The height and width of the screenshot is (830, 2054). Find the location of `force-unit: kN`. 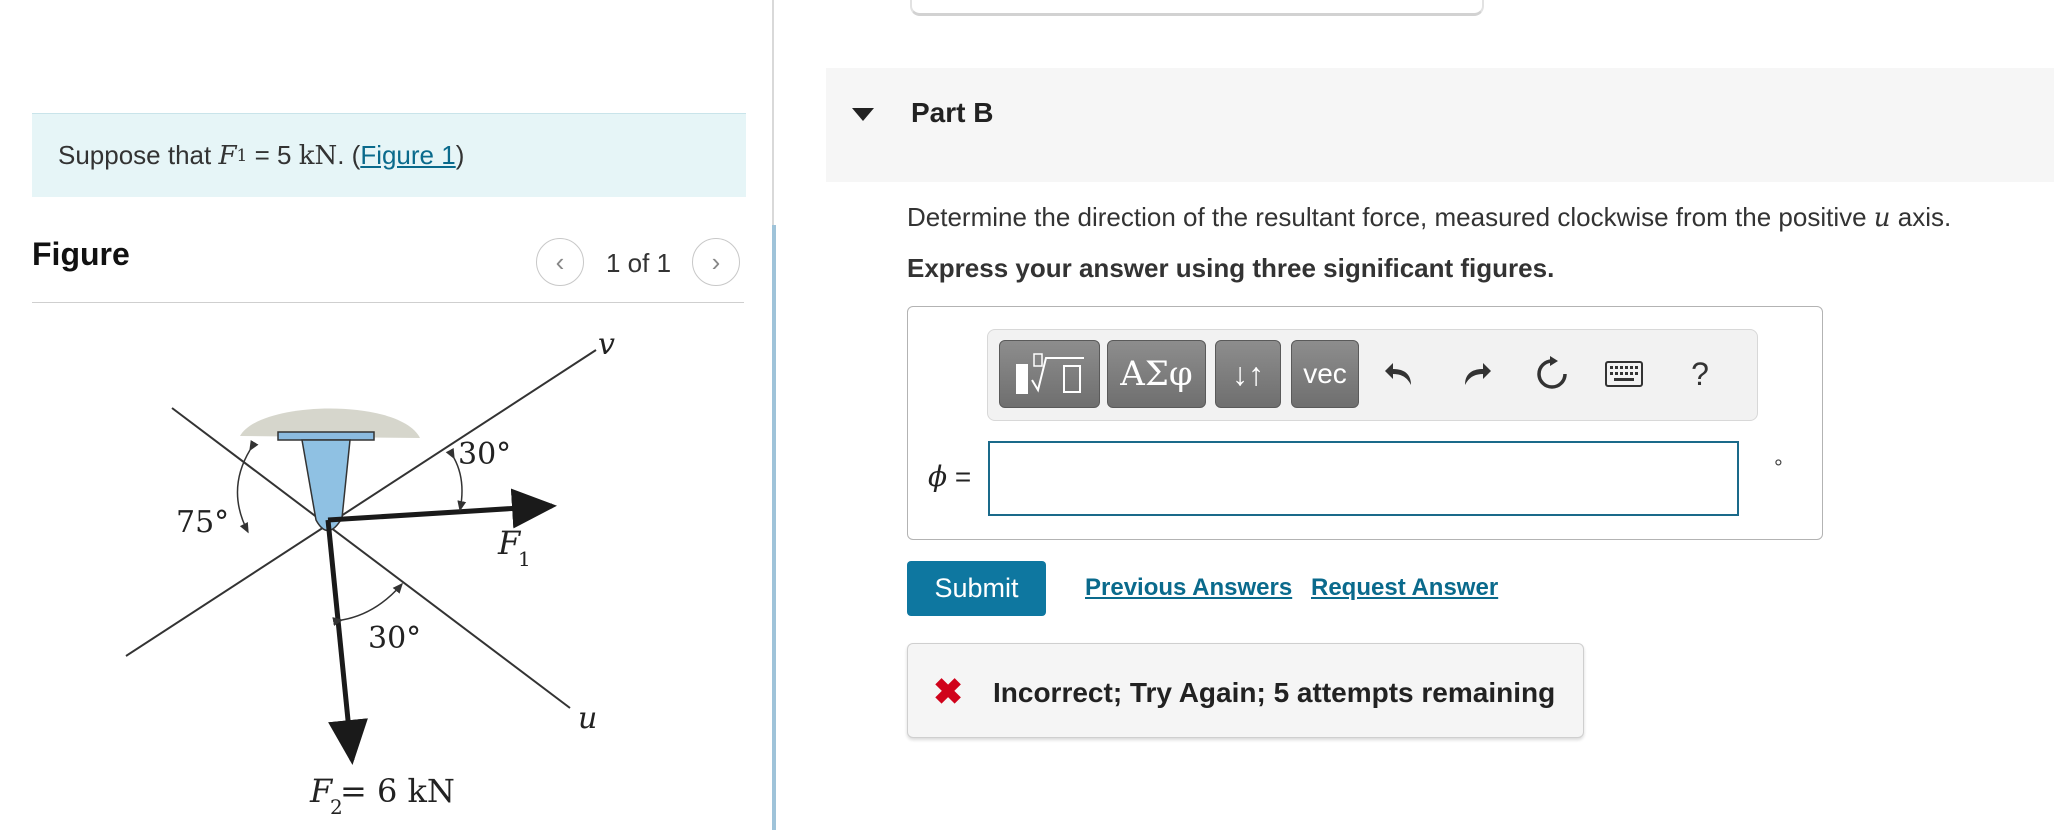

force-unit: kN is located at coordinates (318, 155).